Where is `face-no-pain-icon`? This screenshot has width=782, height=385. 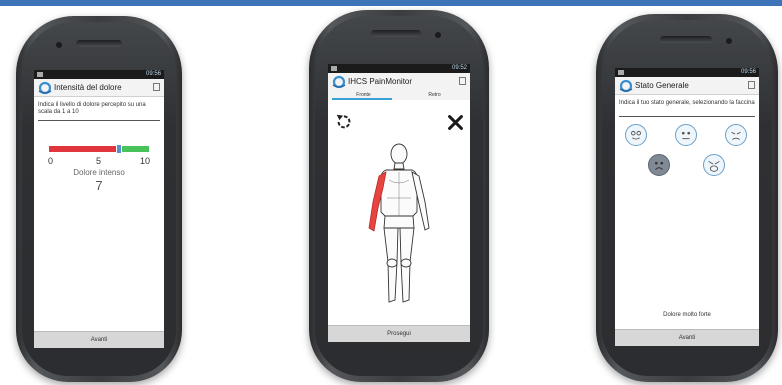 face-no-pain-icon is located at coordinates (636, 135).